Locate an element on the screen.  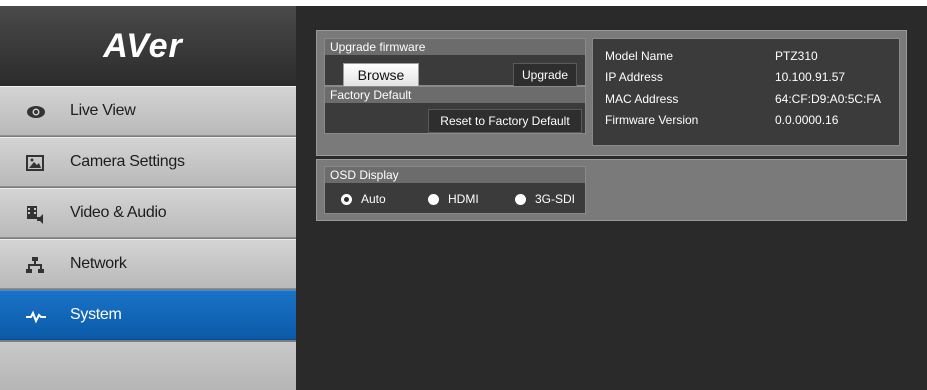
mac-address-value: 64:CF:D9:A0:5C:FA is located at coordinates (828, 99).